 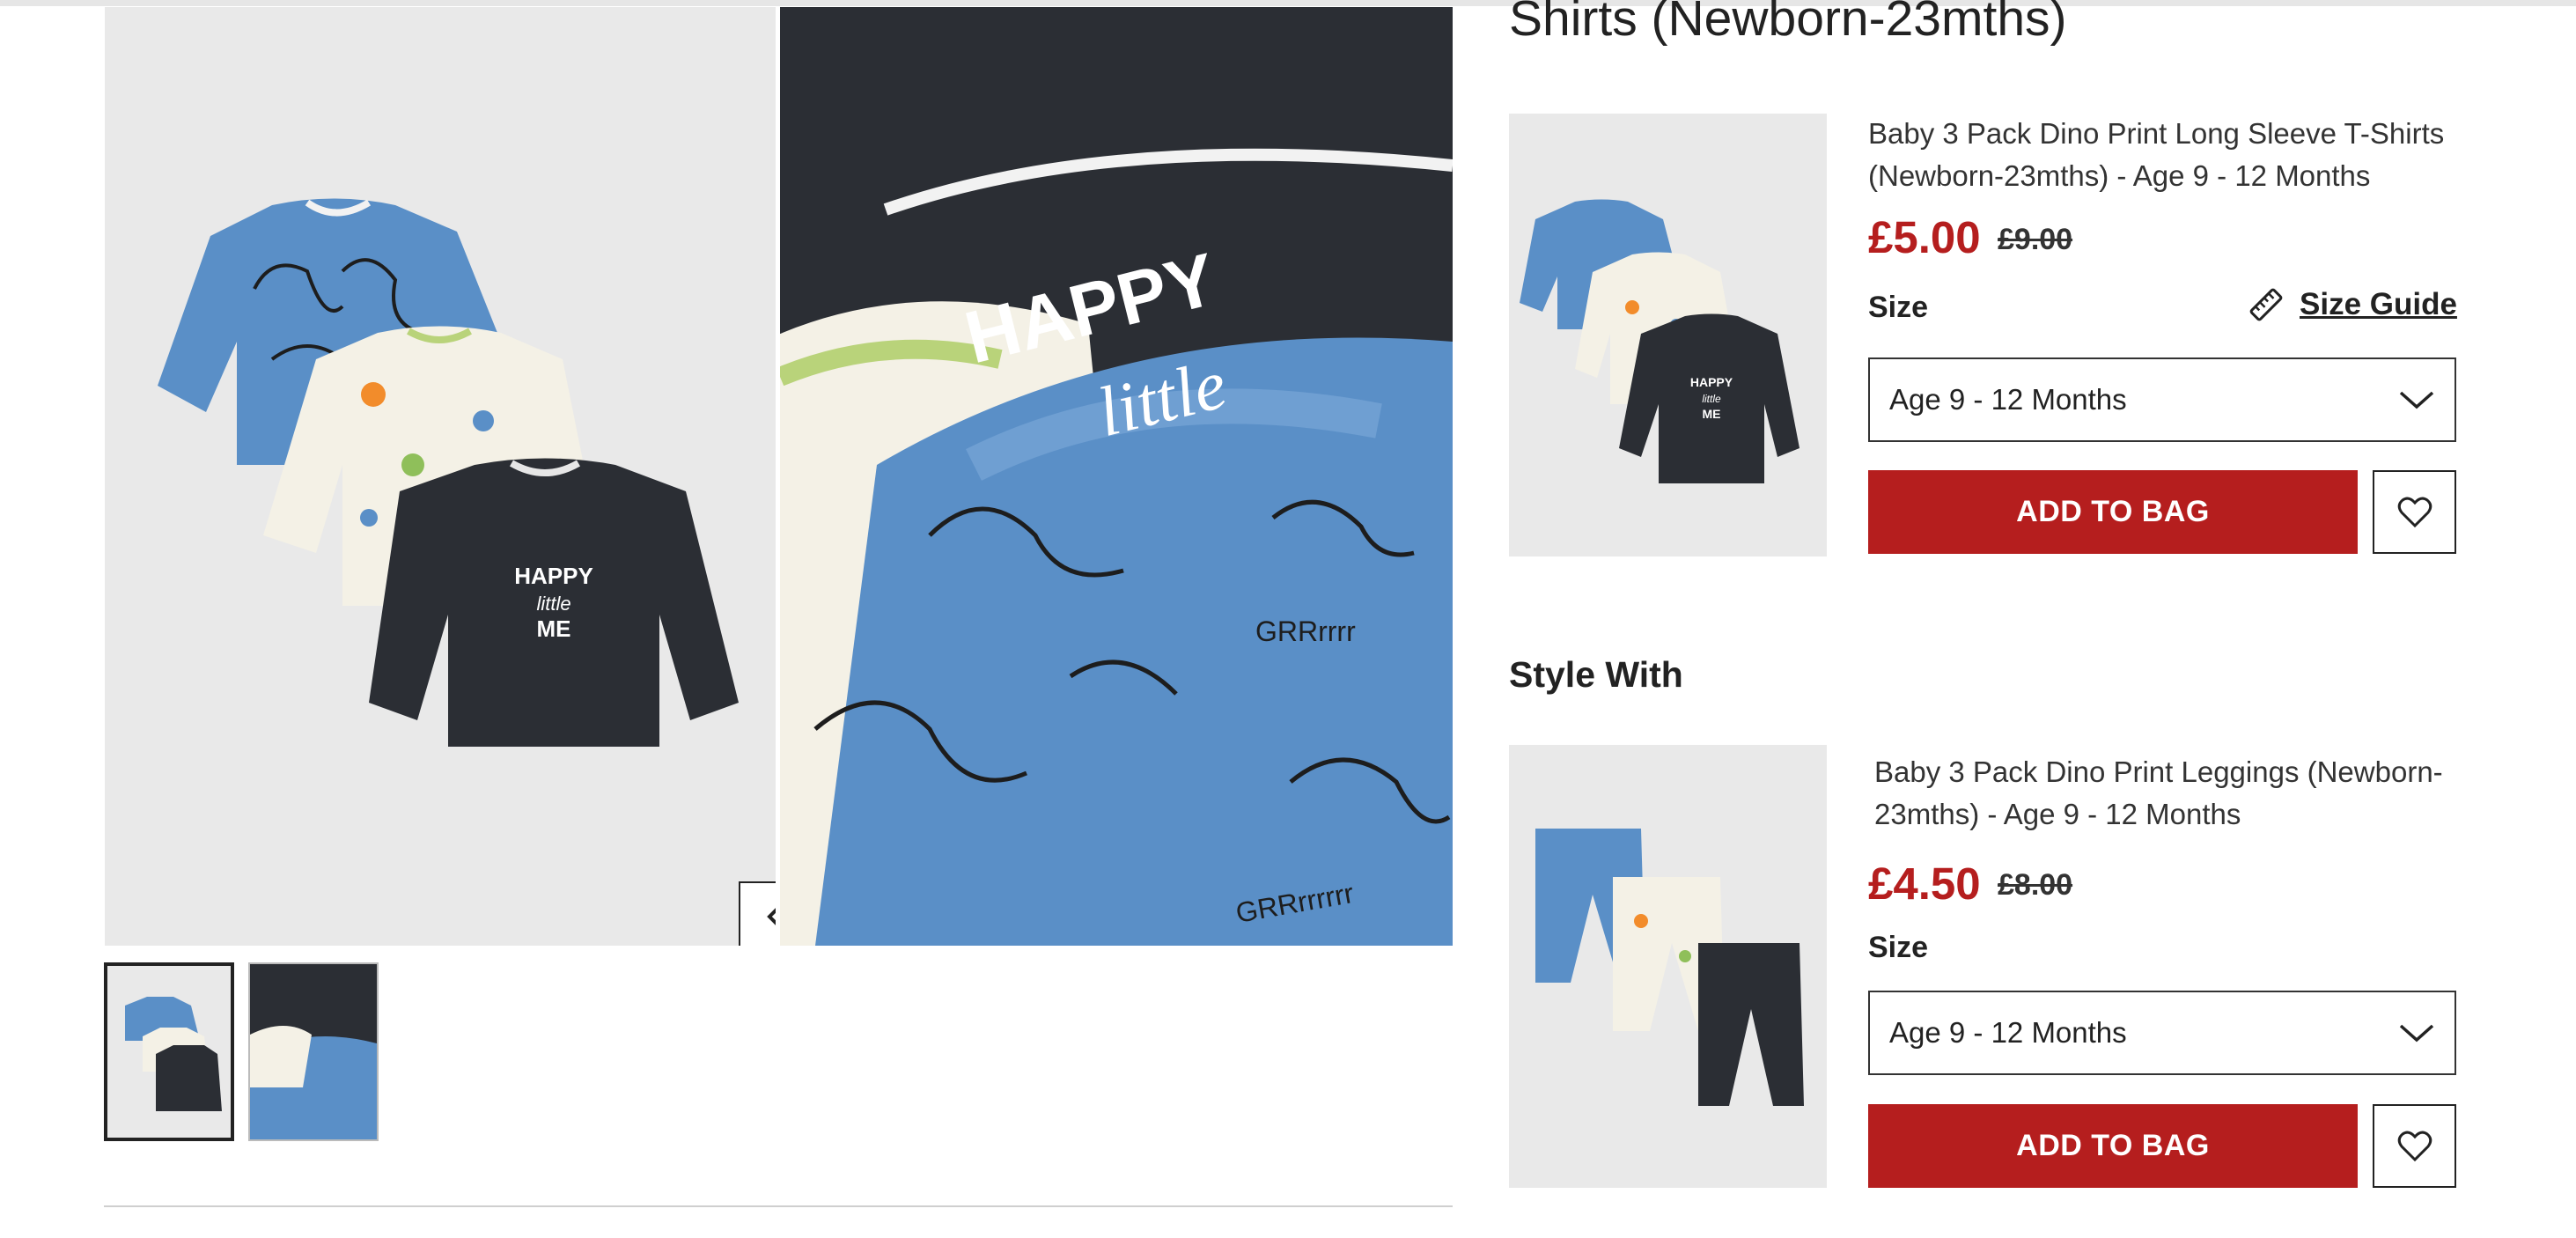 I want to click on product-2-was-price: £8.00, so click(x=2035, y=885).